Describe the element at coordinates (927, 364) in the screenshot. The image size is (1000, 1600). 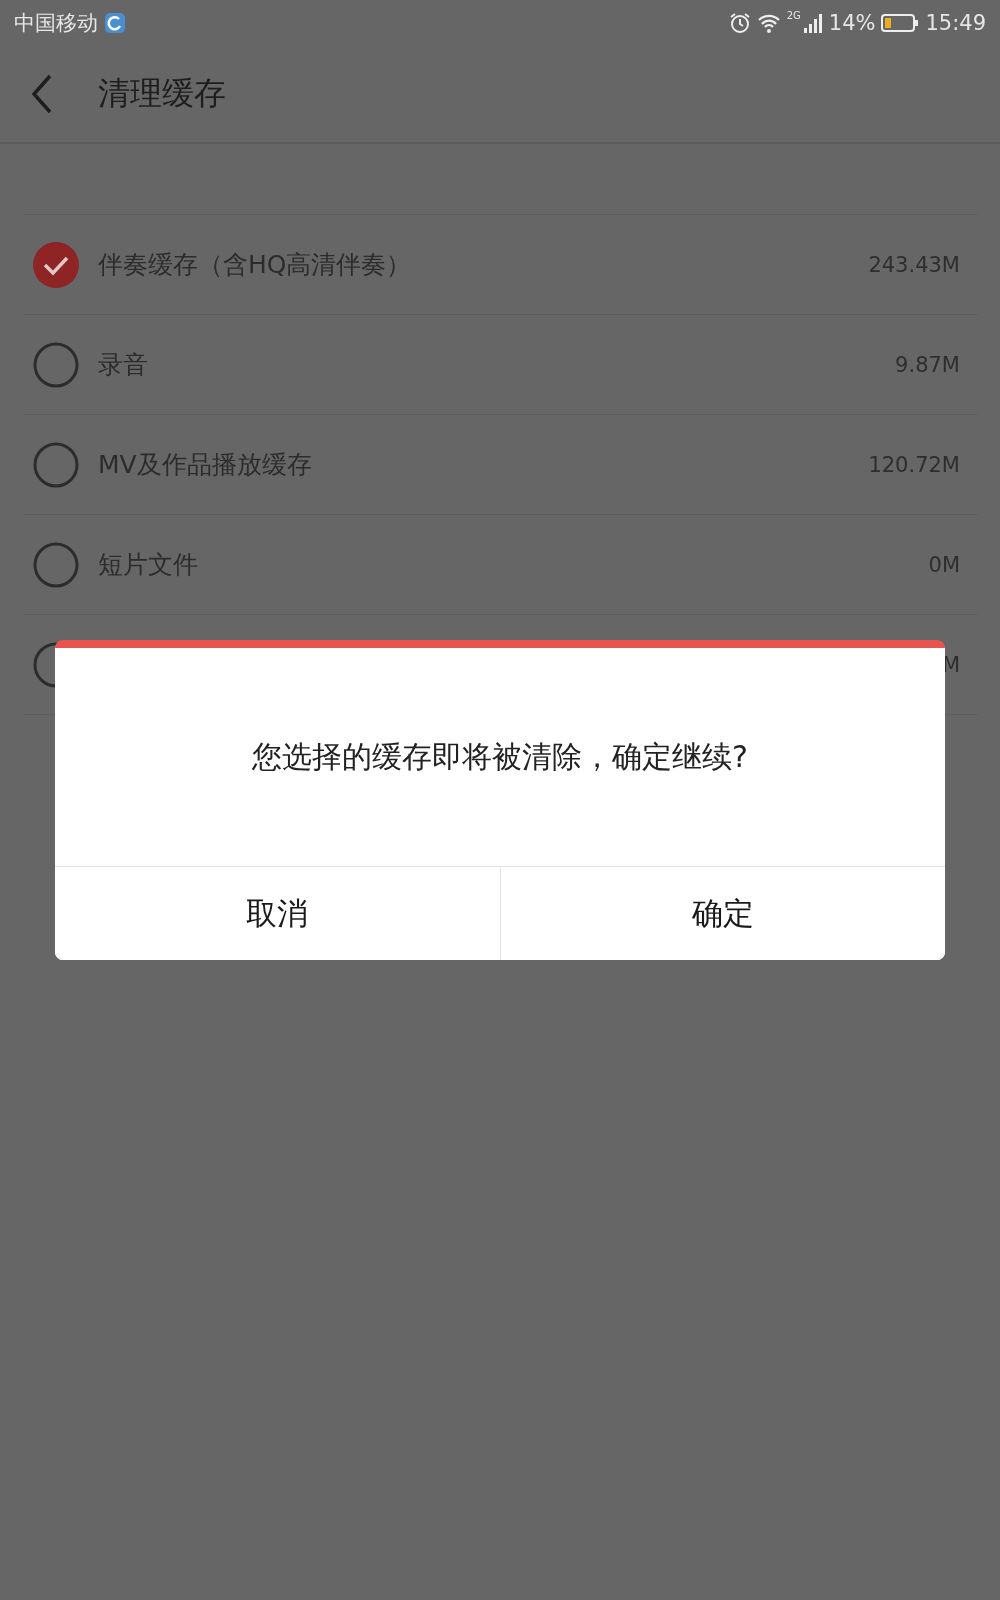
I see `cache-size: 9.87M` at that location.